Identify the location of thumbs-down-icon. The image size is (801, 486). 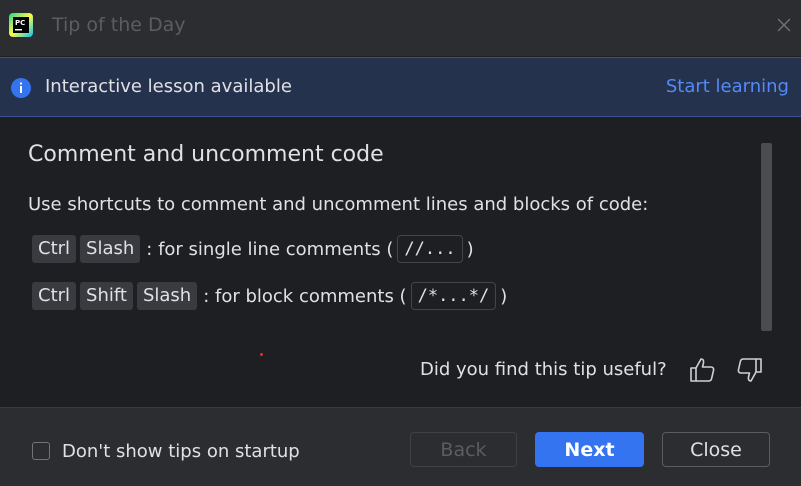
(750, 370).